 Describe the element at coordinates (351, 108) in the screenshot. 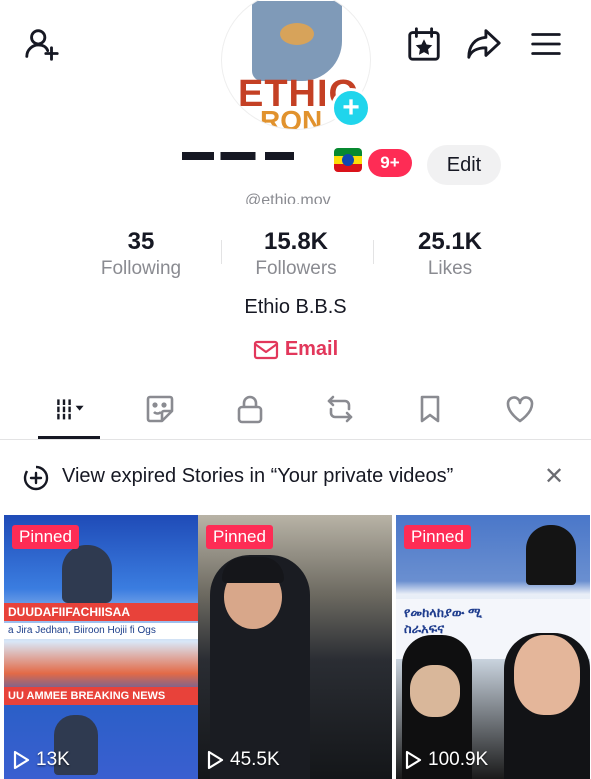

I see `add-story-plus-icon: +` at that location.